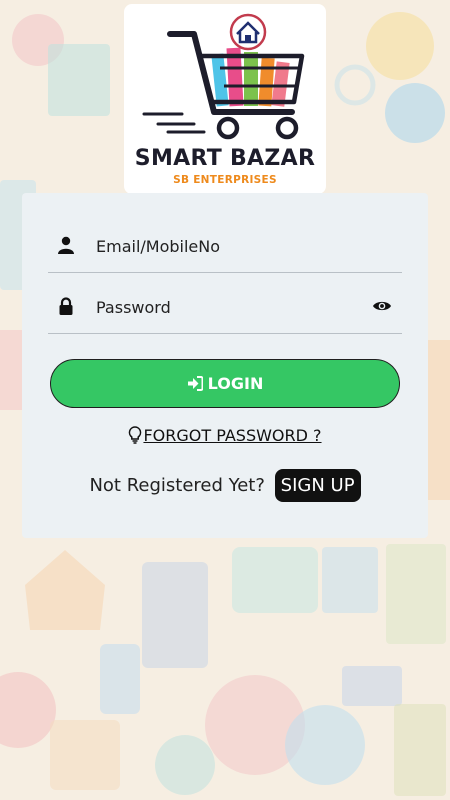 The width and height of the screenshot is (450, 800). What do you see at coordinates (66, 306) in the screenshot?
I see `lock-icon` at bounding box center [66, 306].